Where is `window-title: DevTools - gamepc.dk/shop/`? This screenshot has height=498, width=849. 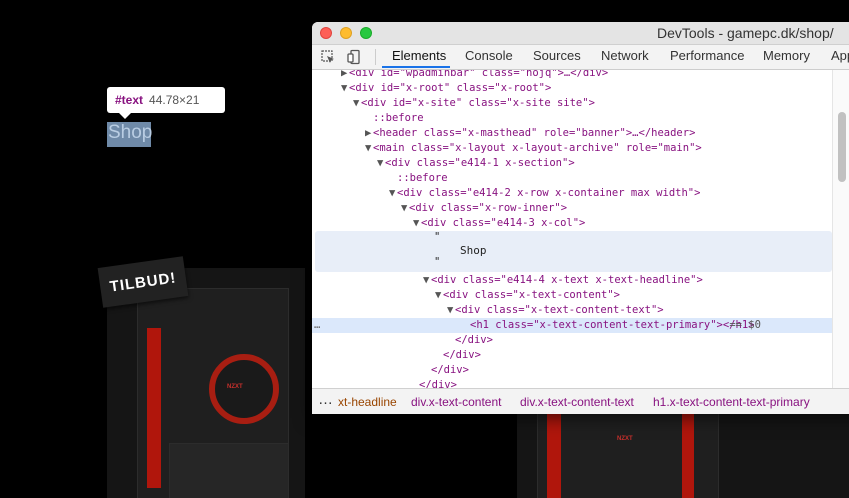 window-title: DevTools - gamepc.dk/shop/ is located at coordinates (745, 33).